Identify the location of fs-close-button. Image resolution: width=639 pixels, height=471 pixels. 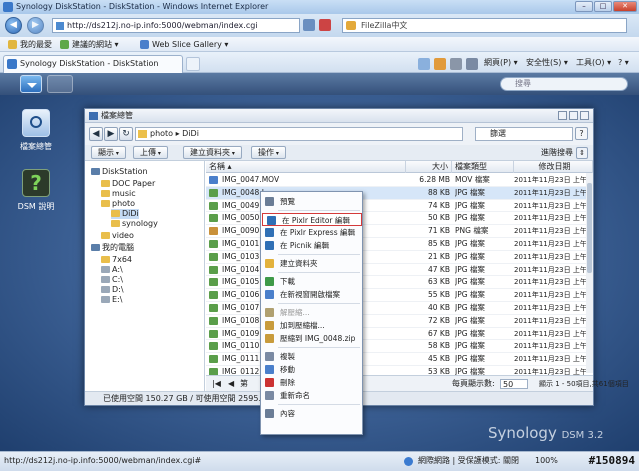
(584, 115).